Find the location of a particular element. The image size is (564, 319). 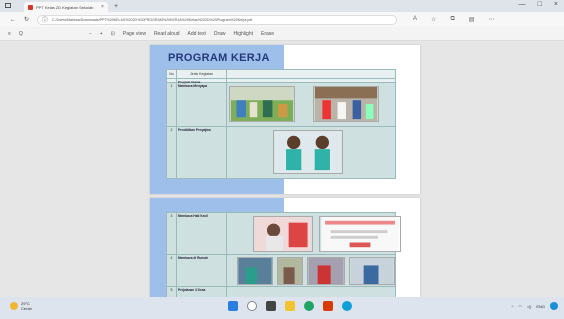

tray-chevron-icon: ^ is located at coordinates (513, 306).